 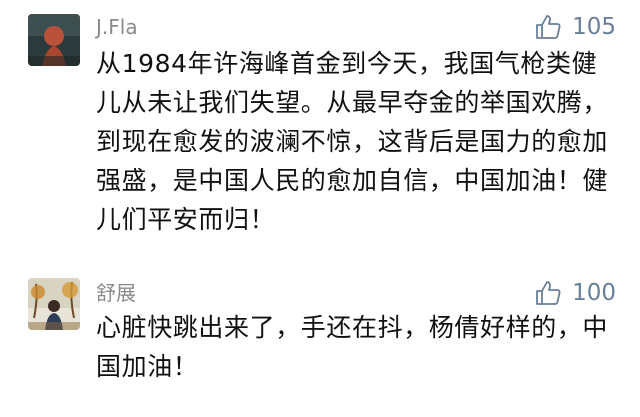 What do you see at coordinates (594, 293) in the screenshot?
I see `like-count: 100` at bounding box center [594, 293].